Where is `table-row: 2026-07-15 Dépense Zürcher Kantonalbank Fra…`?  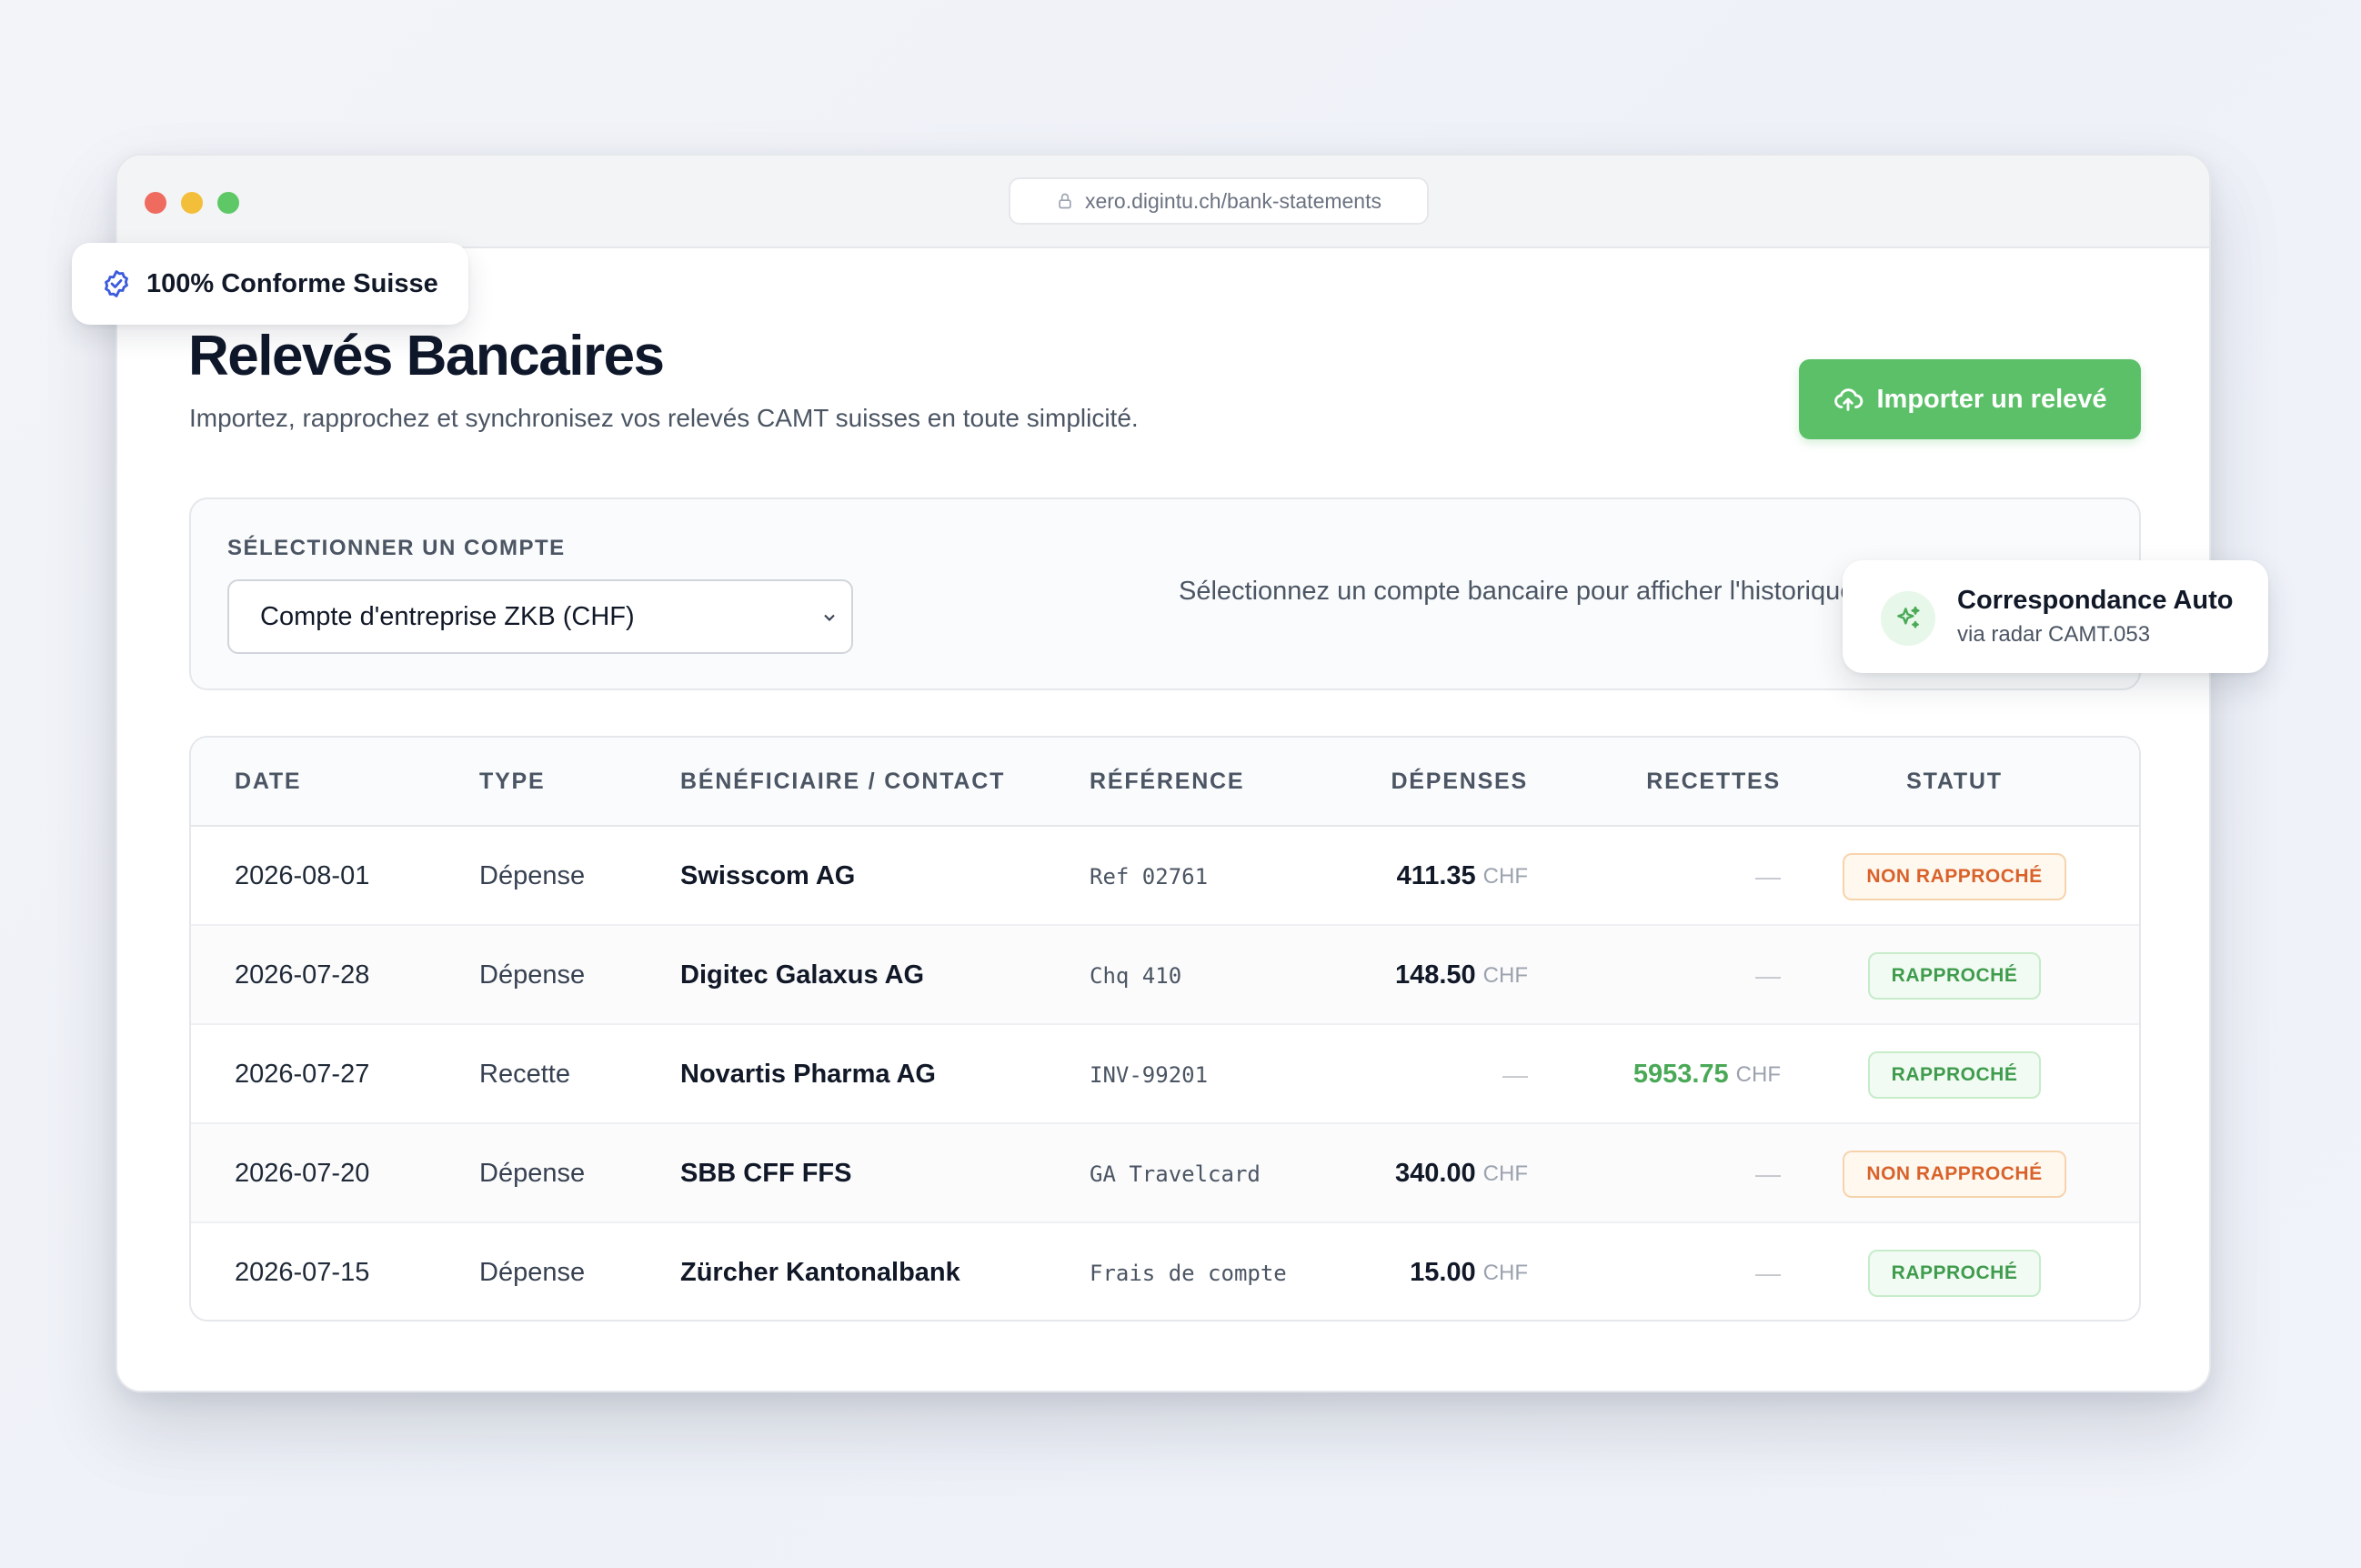
table-row: 2026-07-15 Dépense Zürcher Kantonalbank Fra… is located at coordinates (1165, 1271).